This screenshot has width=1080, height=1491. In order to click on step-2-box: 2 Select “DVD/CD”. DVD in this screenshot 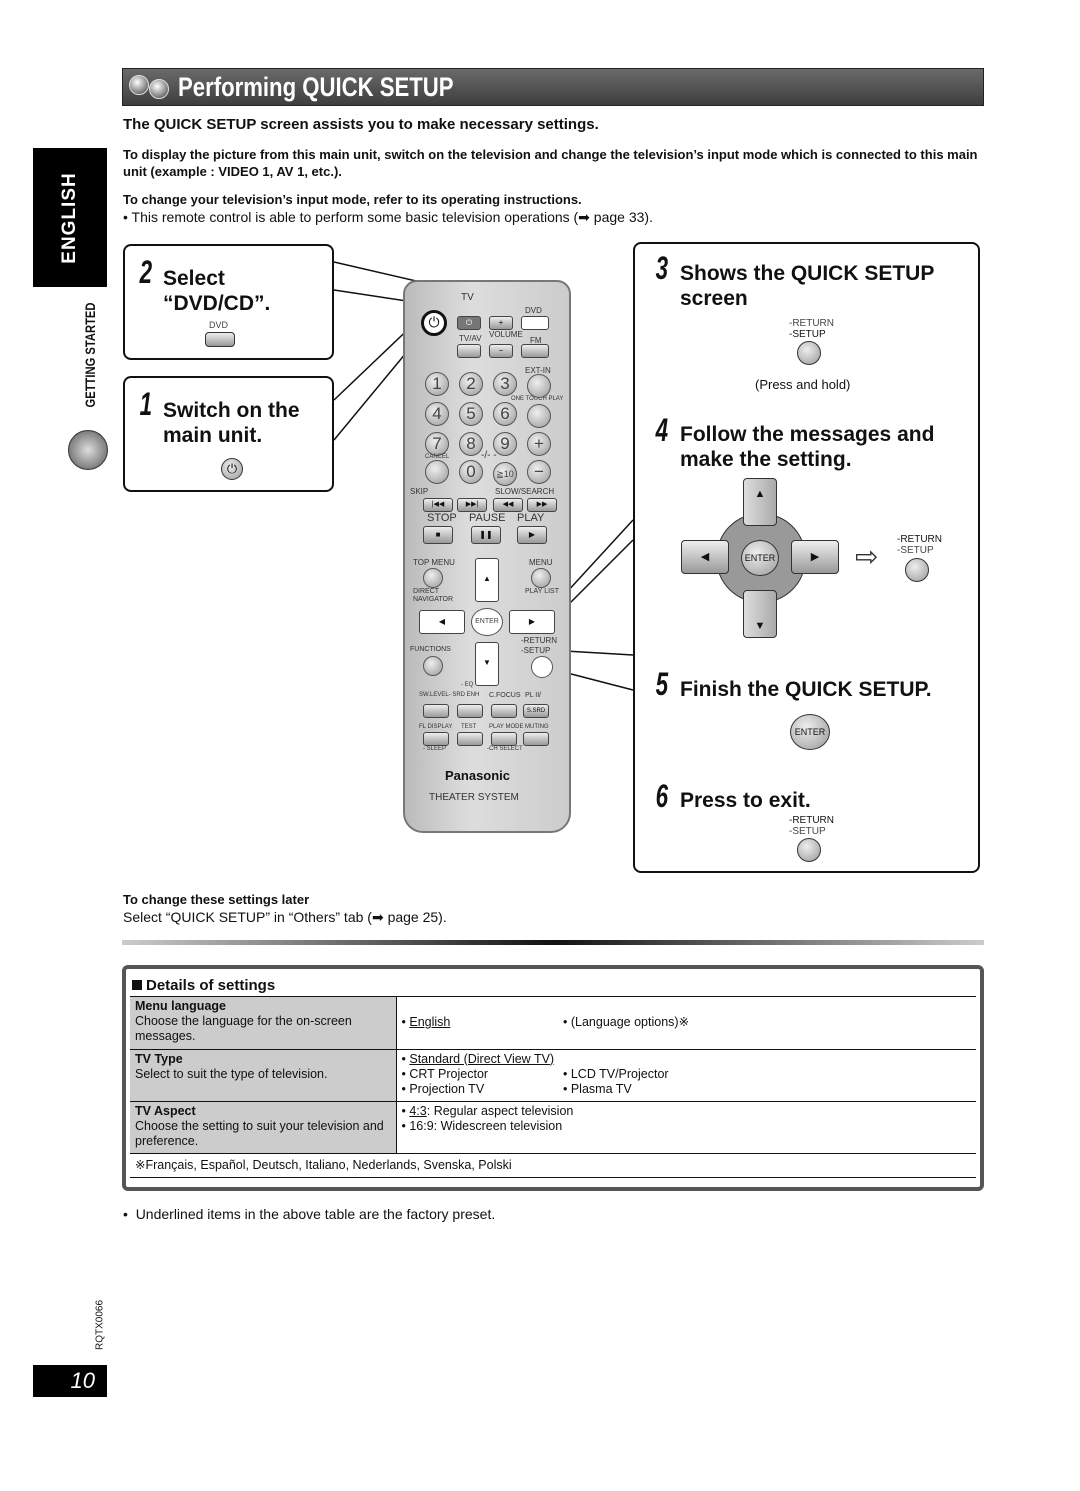, I will do `click(228, 302)`.